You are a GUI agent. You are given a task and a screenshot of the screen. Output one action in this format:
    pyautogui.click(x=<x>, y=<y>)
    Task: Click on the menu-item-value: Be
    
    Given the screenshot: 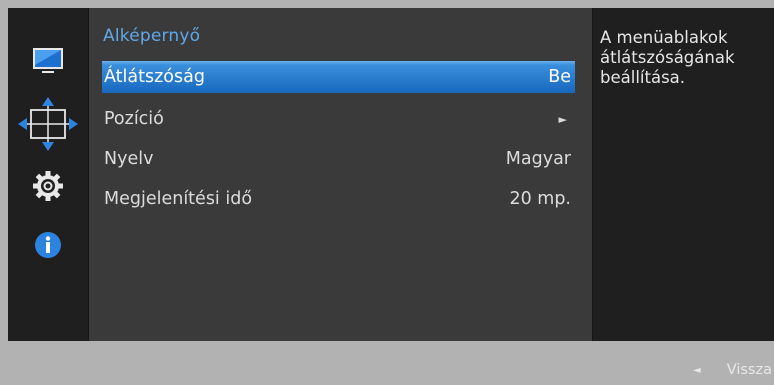 What is the action you would take?
    pyautogui.click(x=559, y=77)
    